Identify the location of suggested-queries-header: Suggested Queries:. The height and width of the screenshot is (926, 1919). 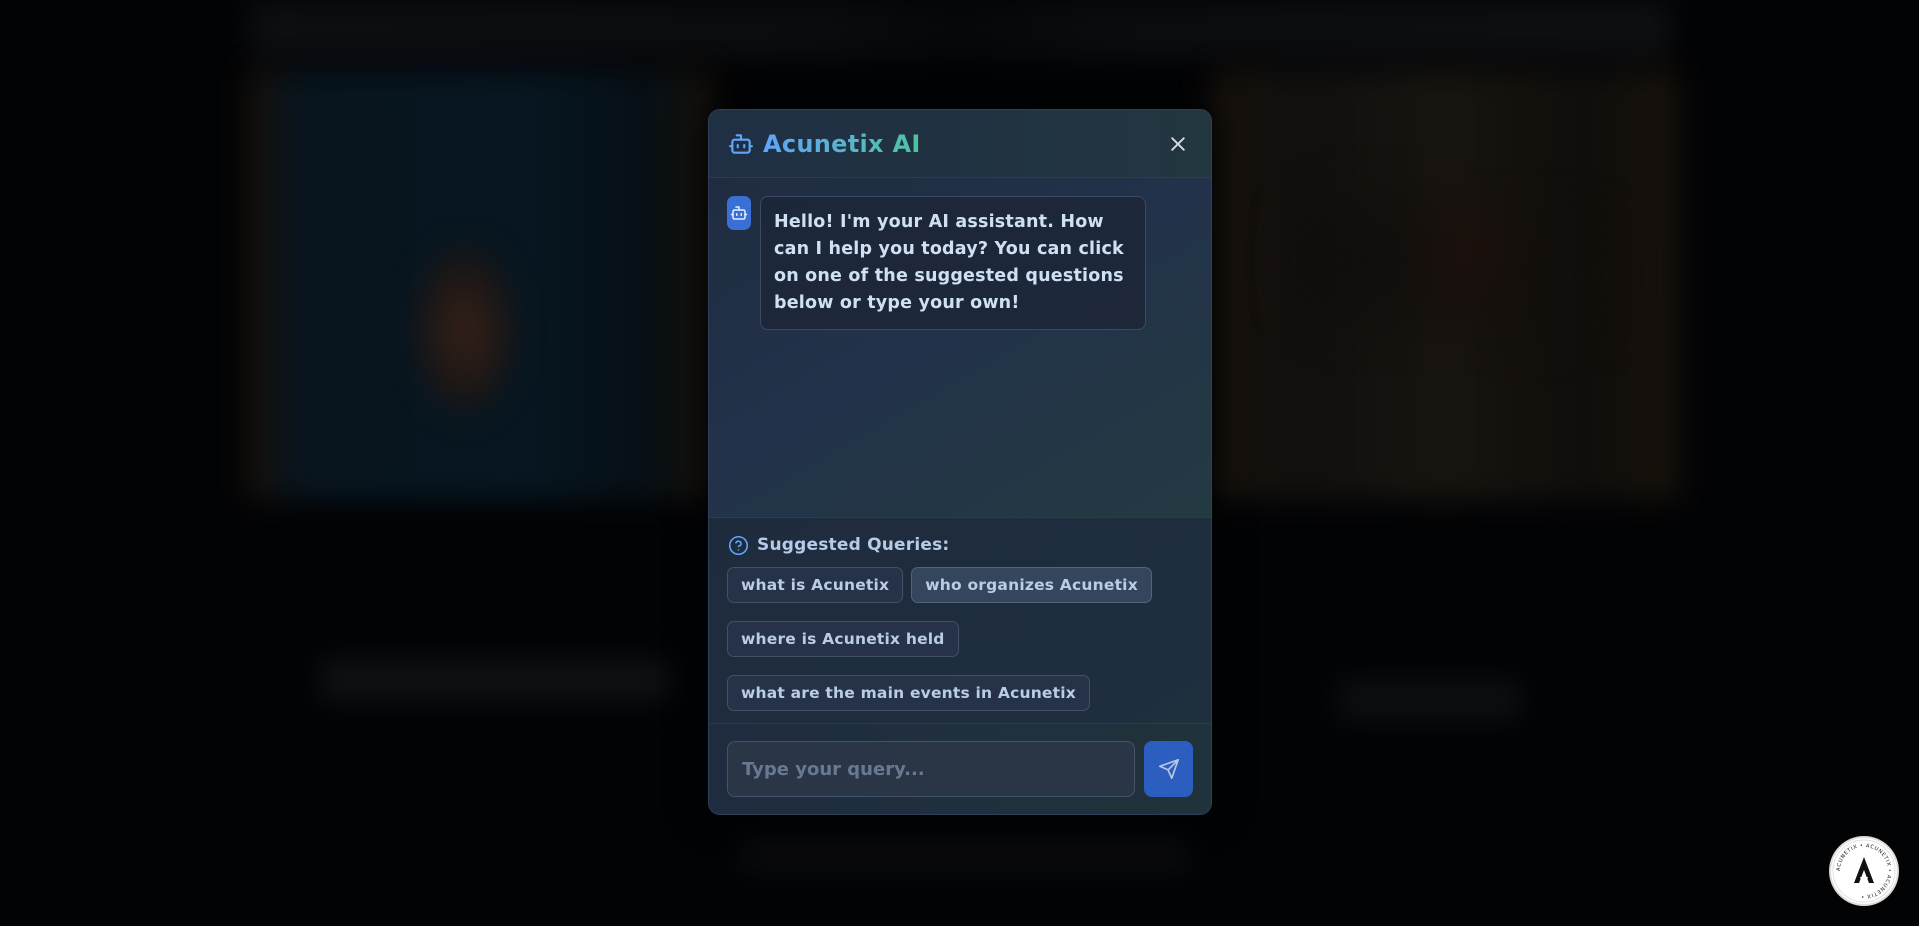
(960, 545).